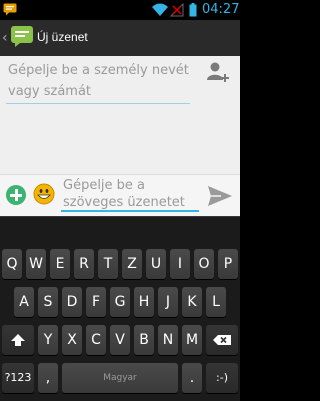 The image size is (320, 401). Describe the element at coordinates (144, 340) in the screenshot. I see `key-b: B` at that location.